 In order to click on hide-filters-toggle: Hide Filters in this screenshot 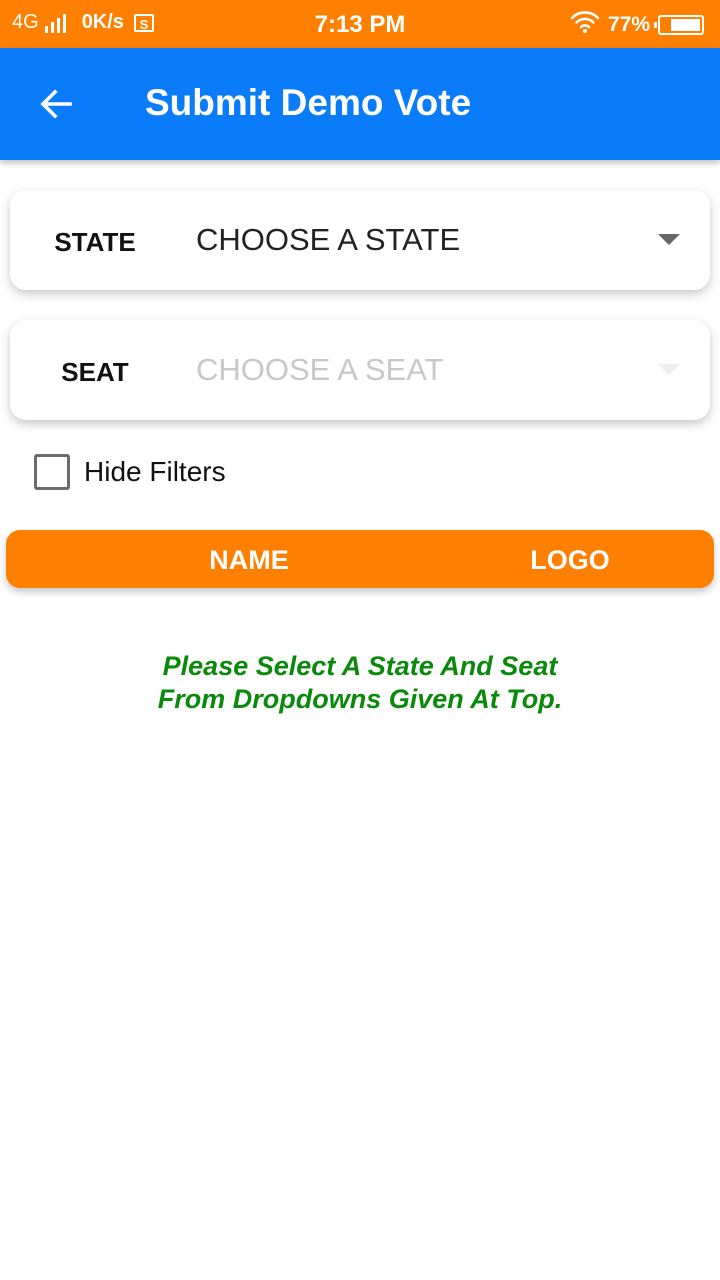, I will do `click(130, 472)`.